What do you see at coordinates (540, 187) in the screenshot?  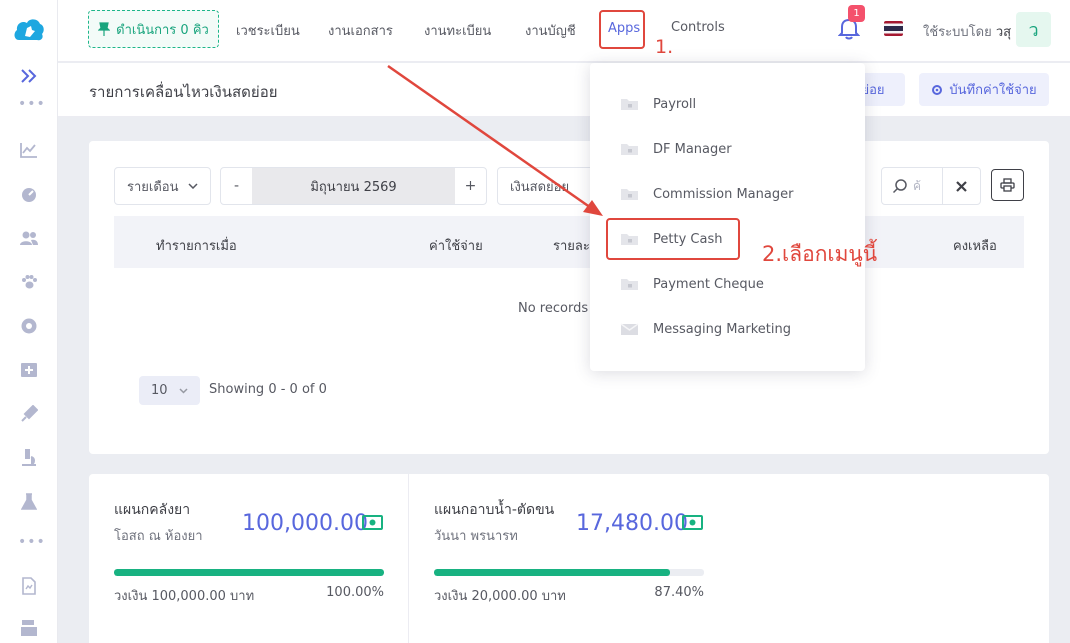 I see `cash-account-value: เงินสดย่อย` at bounding box center [540, 187].